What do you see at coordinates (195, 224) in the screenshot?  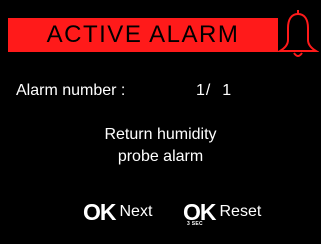 I see `hold-duration-label: 3 SEC` at bounding box center [195, 224].